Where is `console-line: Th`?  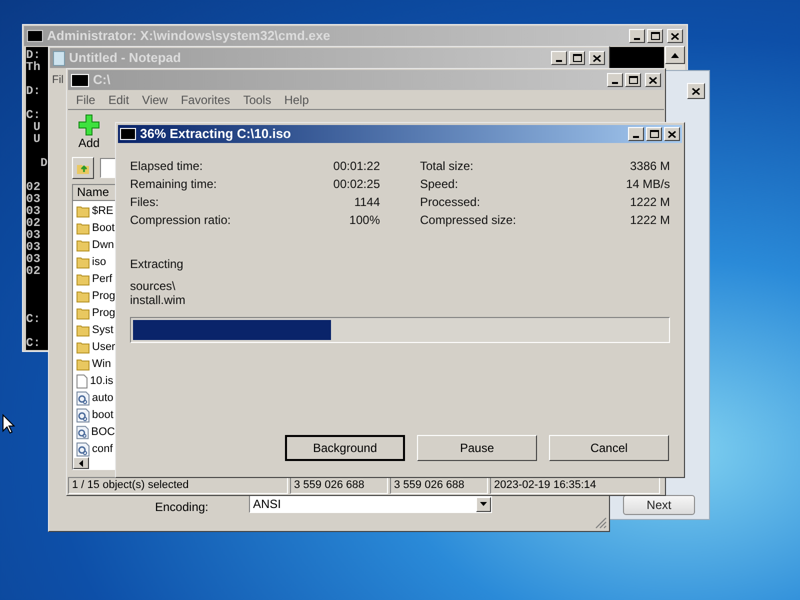
console-line: Th is located at coordinates (33, 67).